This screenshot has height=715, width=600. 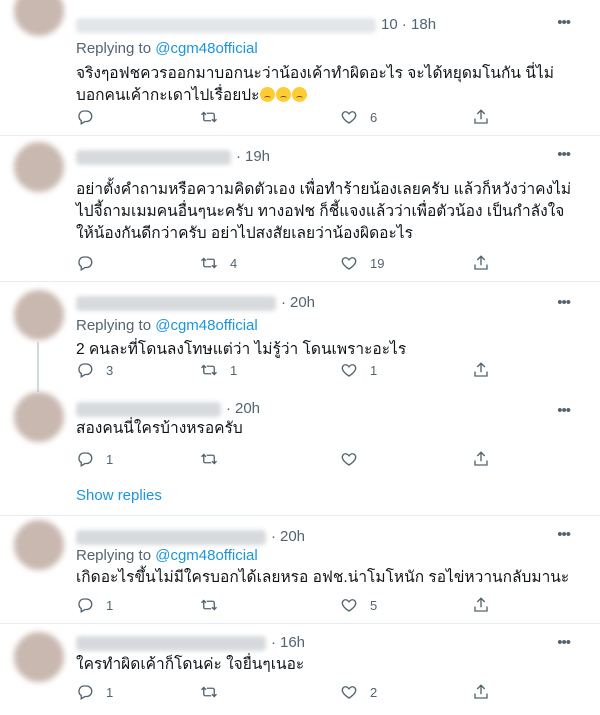 I want to click on reply-count: 3, so click(x=110, y=370).